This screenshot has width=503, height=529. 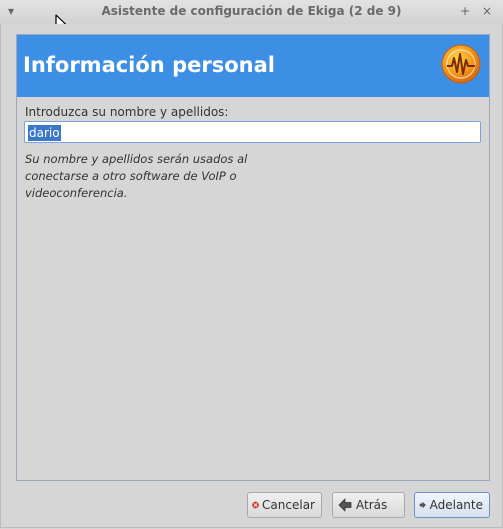 I want to click on arrow-left-icon, so click(x=345, y=505).